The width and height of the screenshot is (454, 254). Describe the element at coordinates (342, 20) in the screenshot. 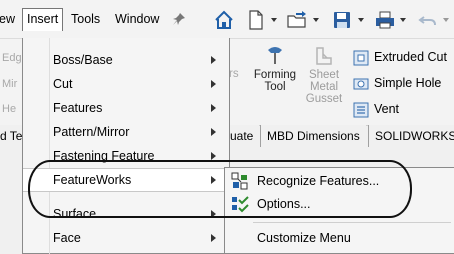

I see `save-icon` at that location.